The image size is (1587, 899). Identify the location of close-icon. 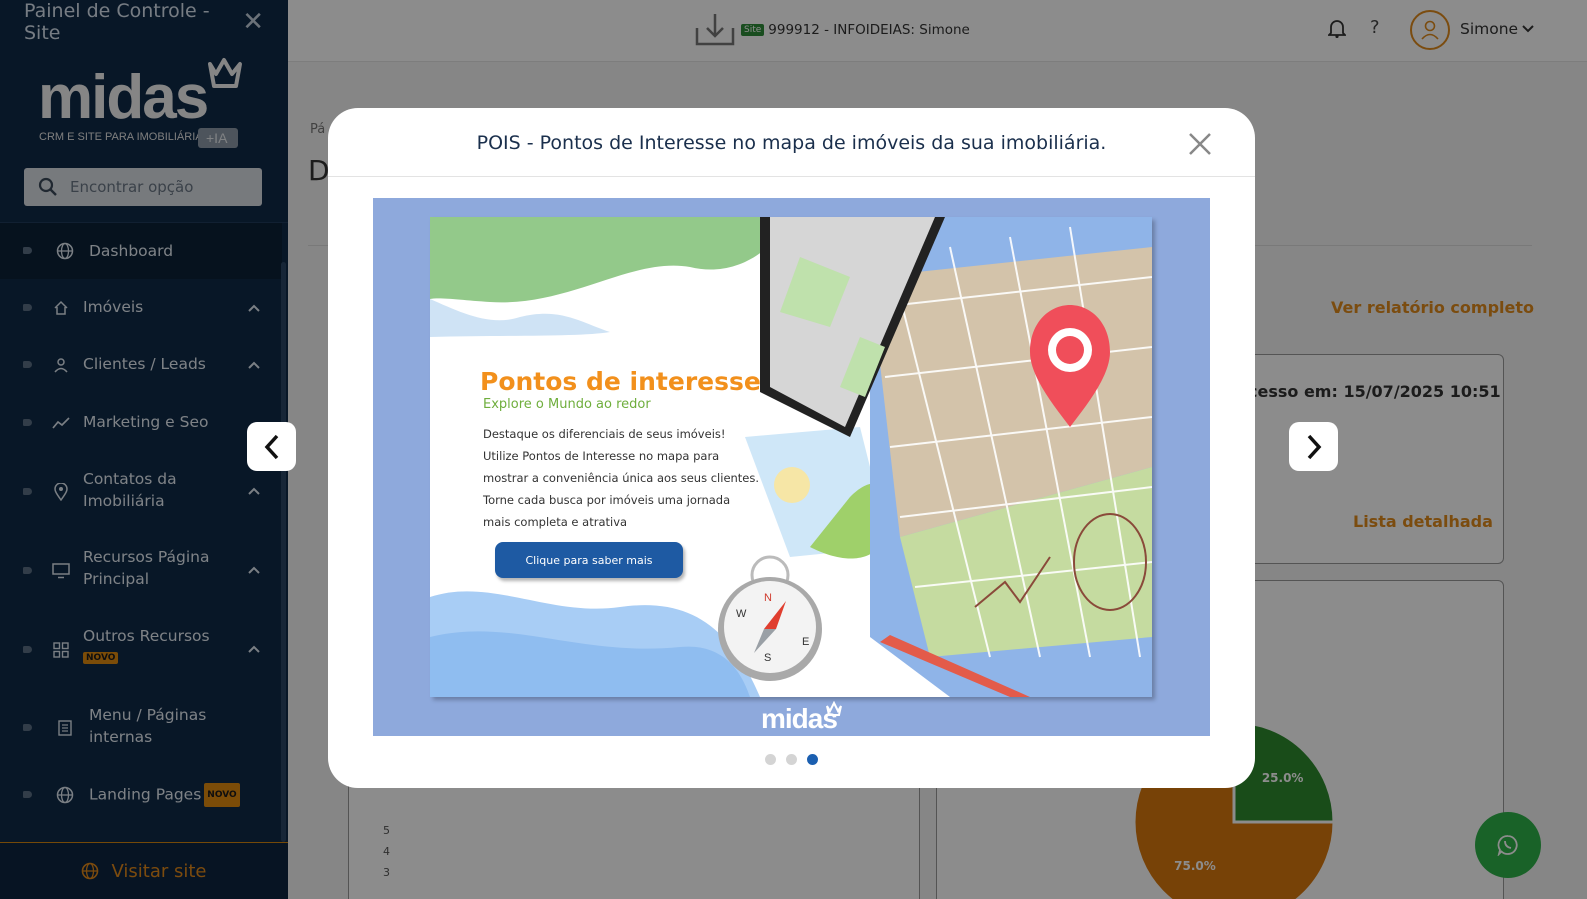
(1200, 144).